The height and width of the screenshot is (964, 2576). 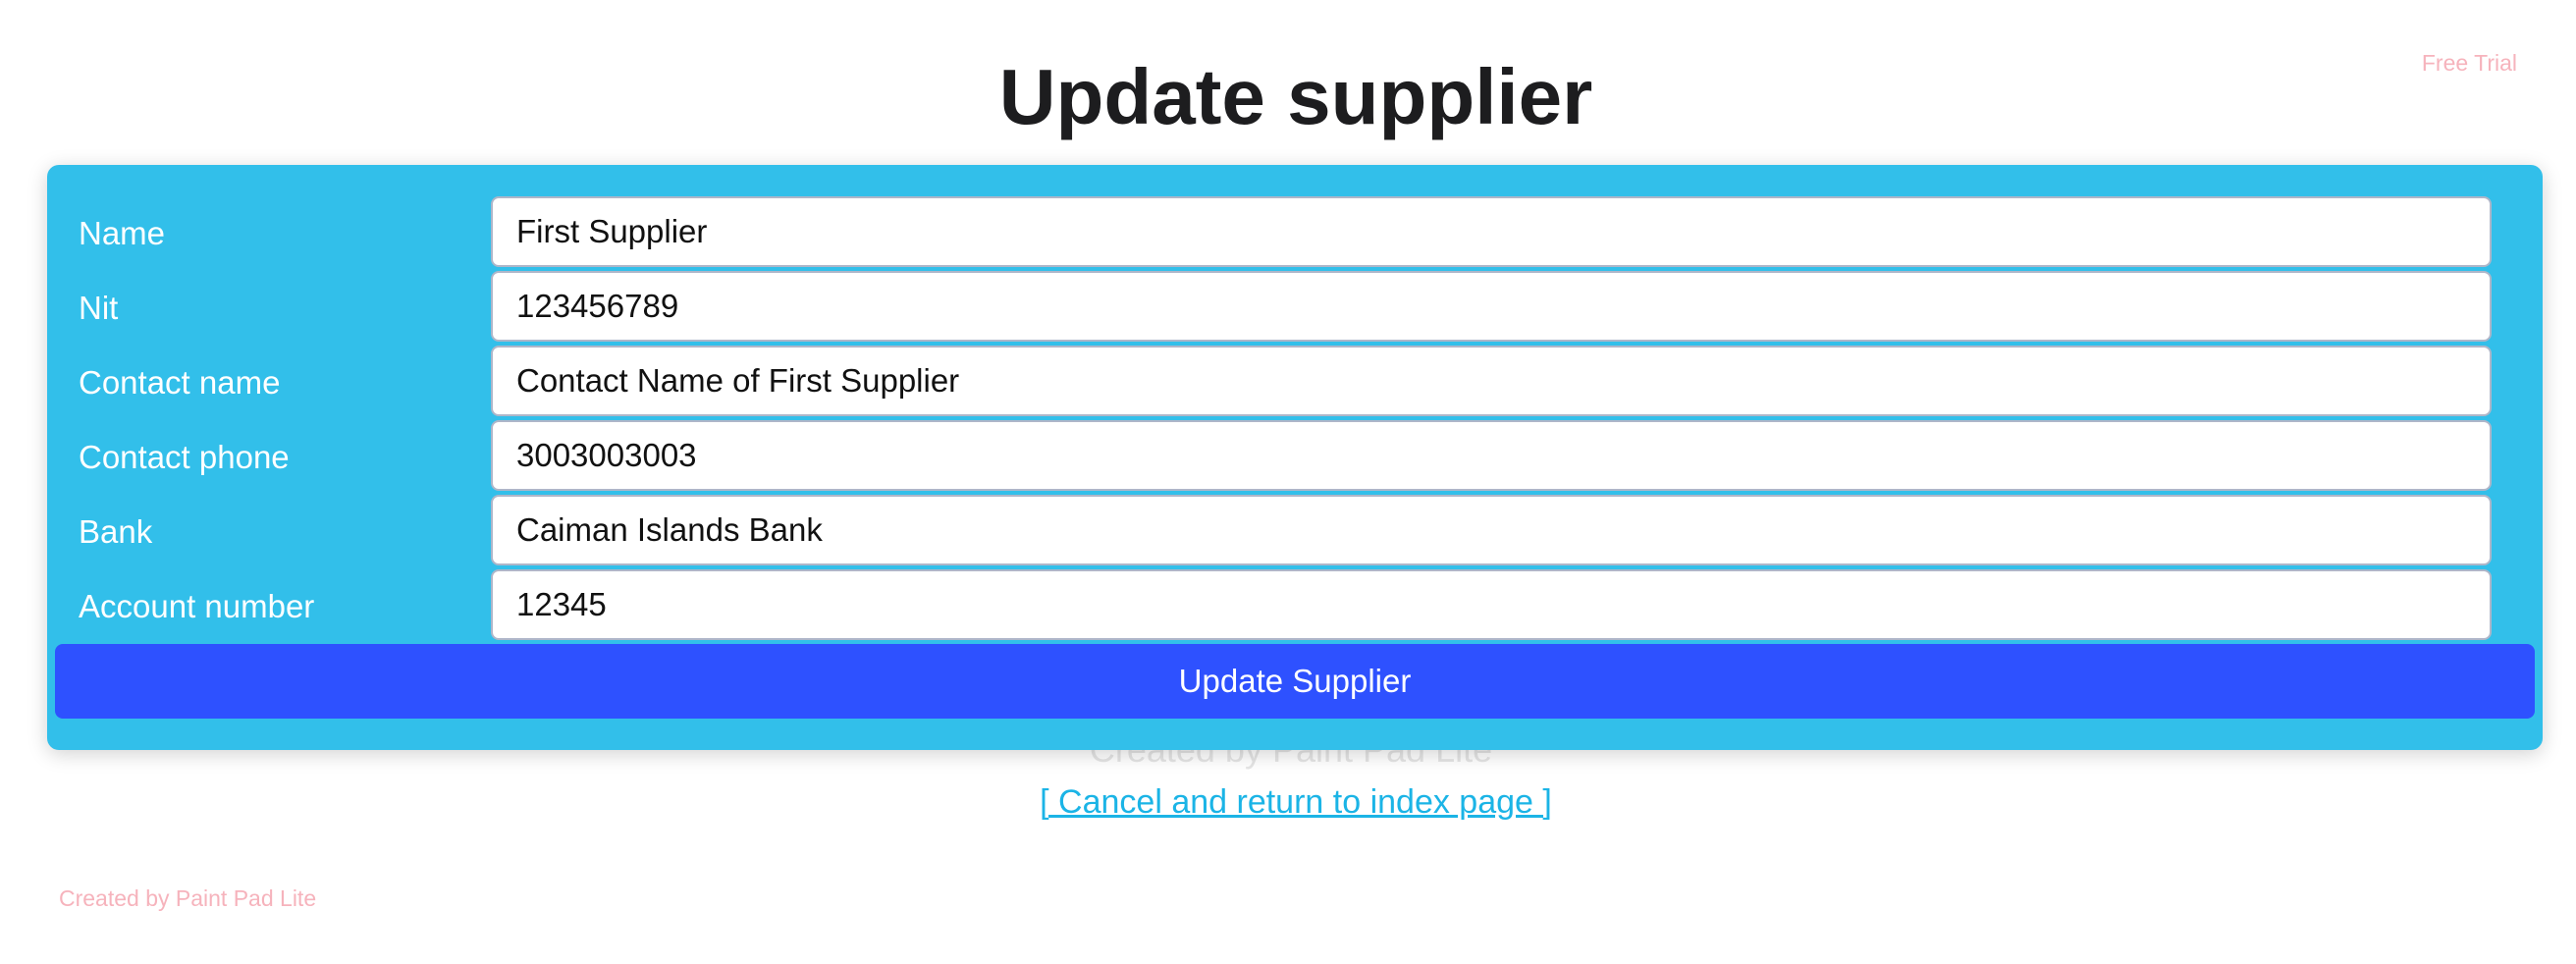 I want to click on name-input, so click(x=1491, y=231).